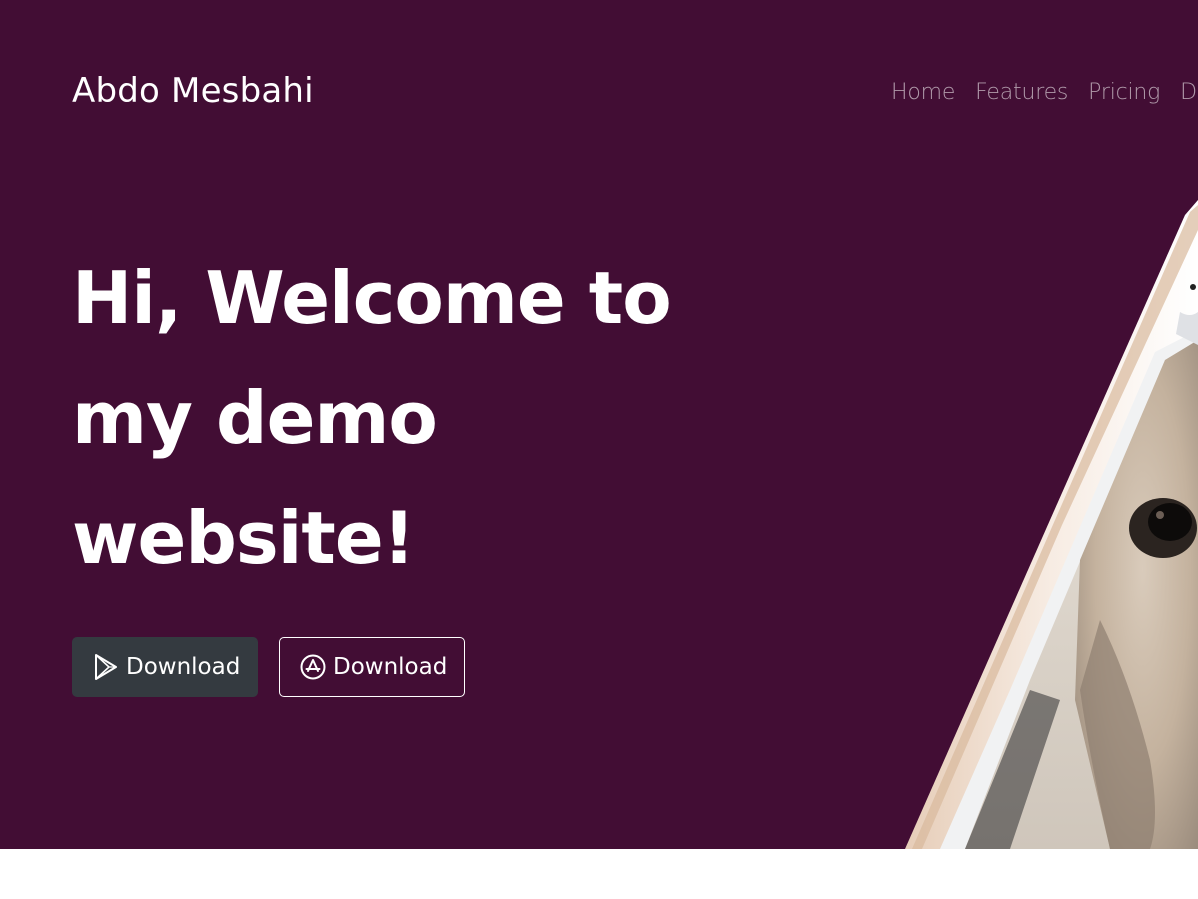 The width and height of the screenshot is (1198, 899). Describe the element at coordinates (183, 667) in the screenshot. I see `google-play-download-label: Download` at that location.